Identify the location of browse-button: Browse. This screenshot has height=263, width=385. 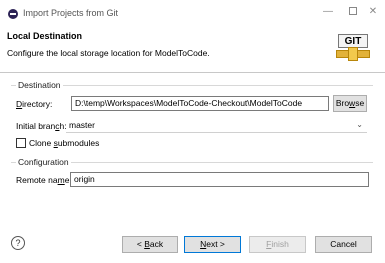
(350, 103).